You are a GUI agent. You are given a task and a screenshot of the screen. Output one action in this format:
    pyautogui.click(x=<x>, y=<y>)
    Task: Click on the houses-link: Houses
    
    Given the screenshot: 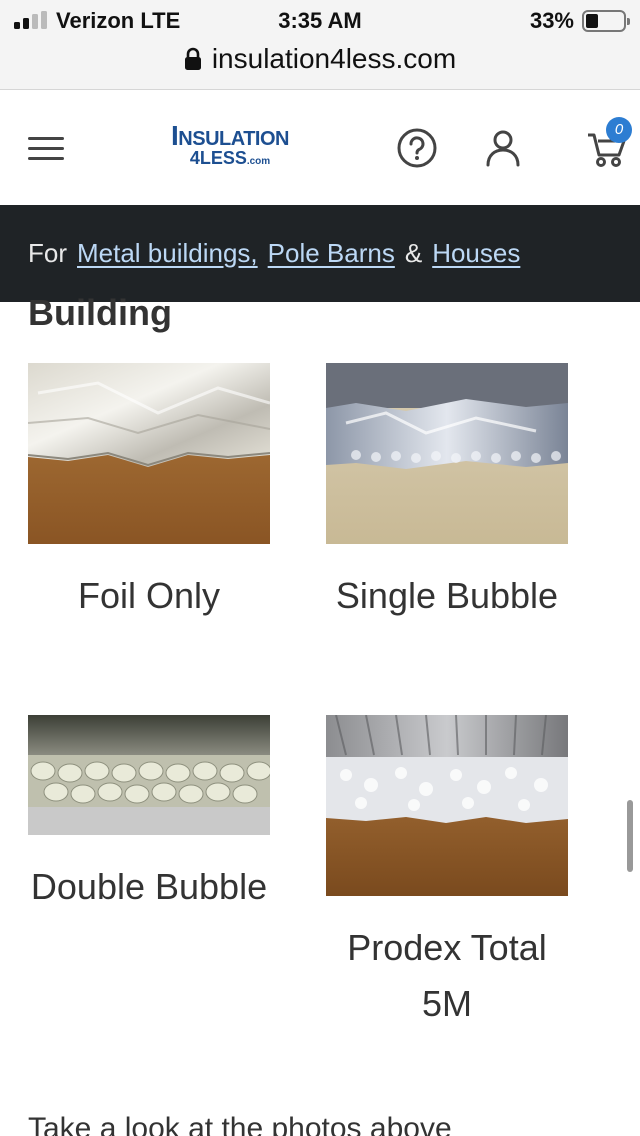 What is the action you would take?
    pyautogui.click(x=476, y=253)
    